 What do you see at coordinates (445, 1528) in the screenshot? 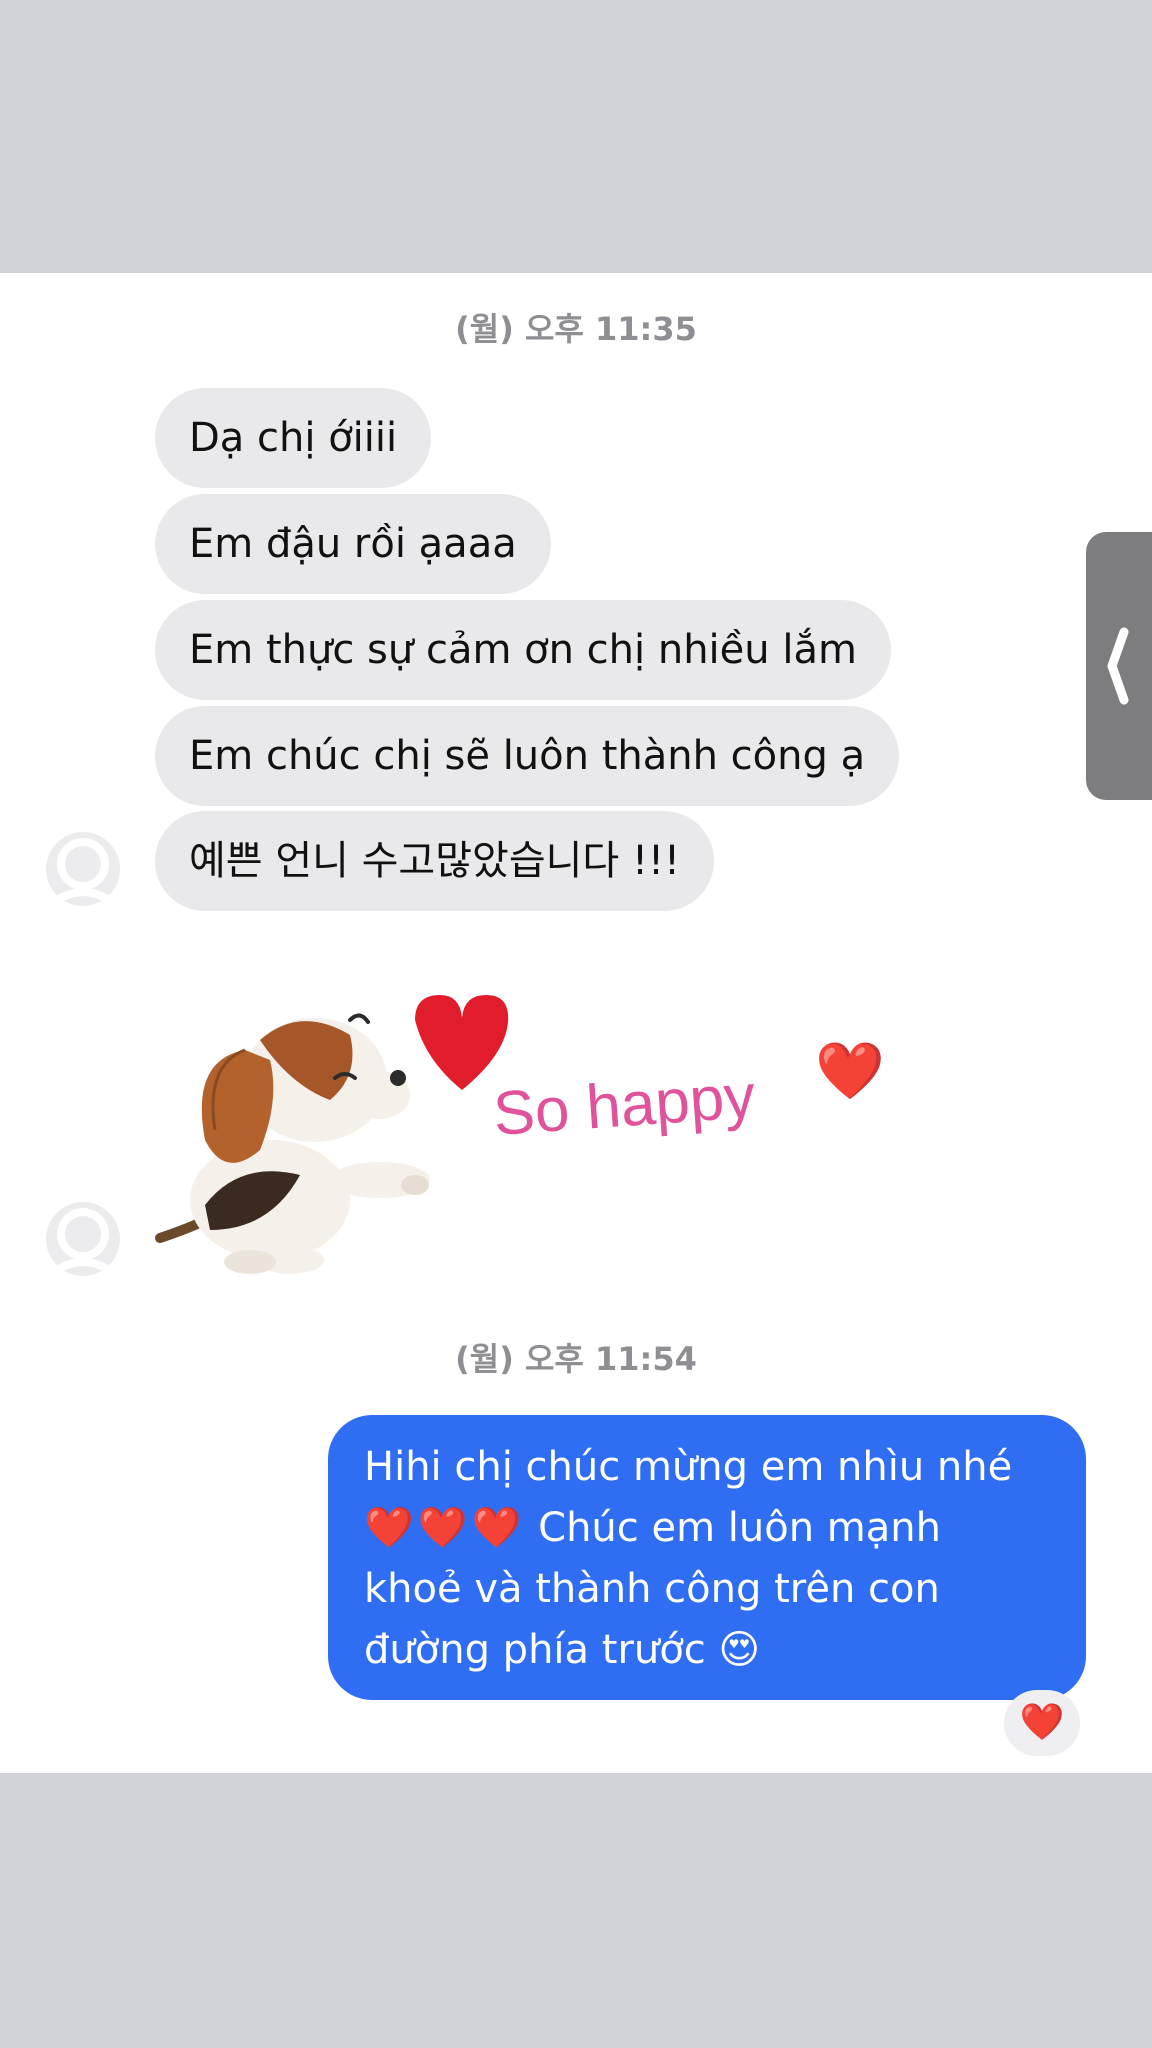
I see `hearts-emoji: ❤️❤️❤️` at bounding box center [445, 1528].